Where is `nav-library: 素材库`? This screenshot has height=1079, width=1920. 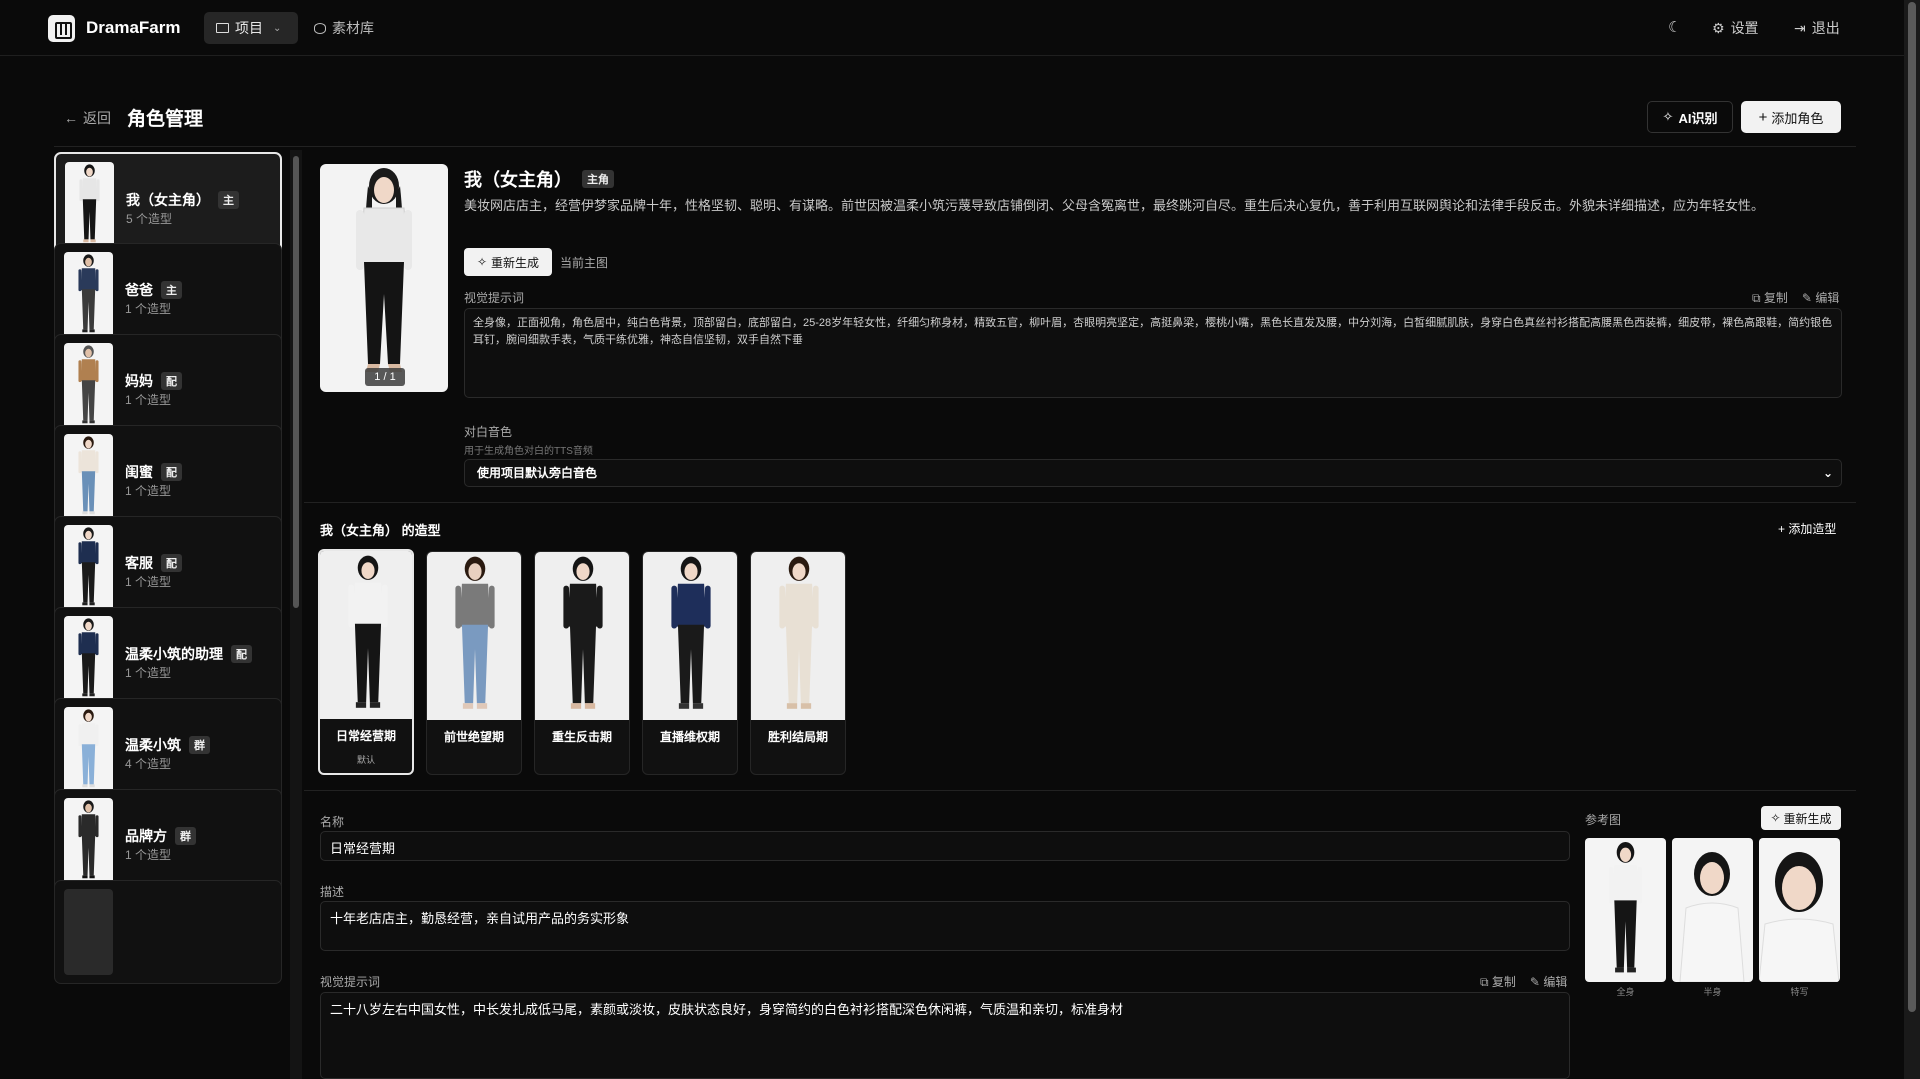
nav-library: 素材库 is located at coordinates (344, 28).